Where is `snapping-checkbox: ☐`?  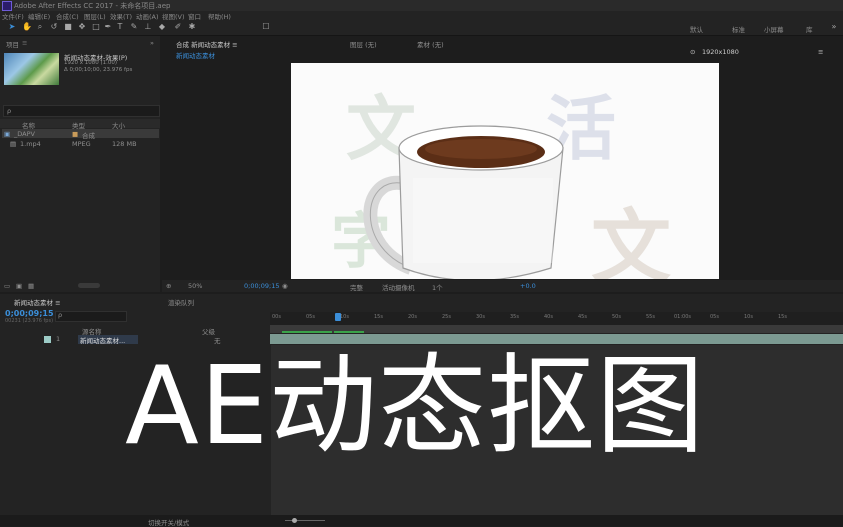
snapping-checkbox: ☐ is located at coordinates (266, 27).